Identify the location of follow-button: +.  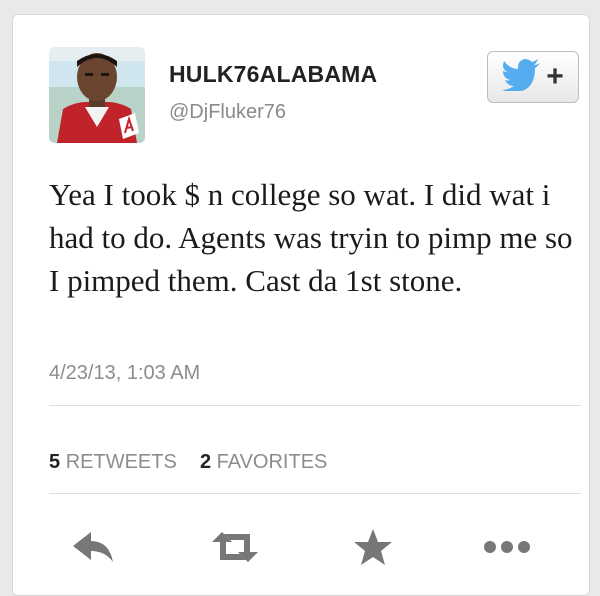
(533, 77).